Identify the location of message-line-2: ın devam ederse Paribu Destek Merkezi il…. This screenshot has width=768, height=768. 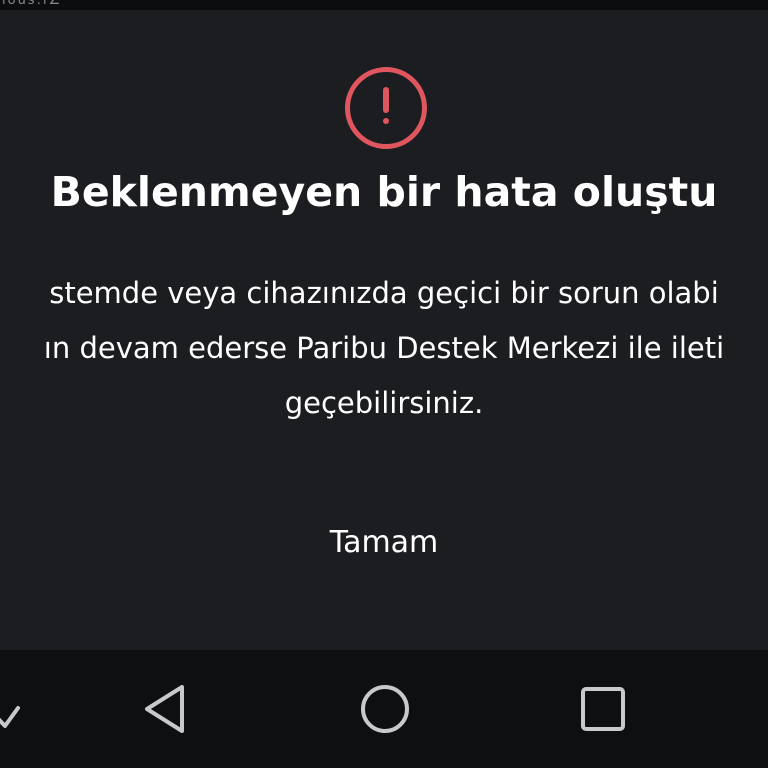
(384, 348).